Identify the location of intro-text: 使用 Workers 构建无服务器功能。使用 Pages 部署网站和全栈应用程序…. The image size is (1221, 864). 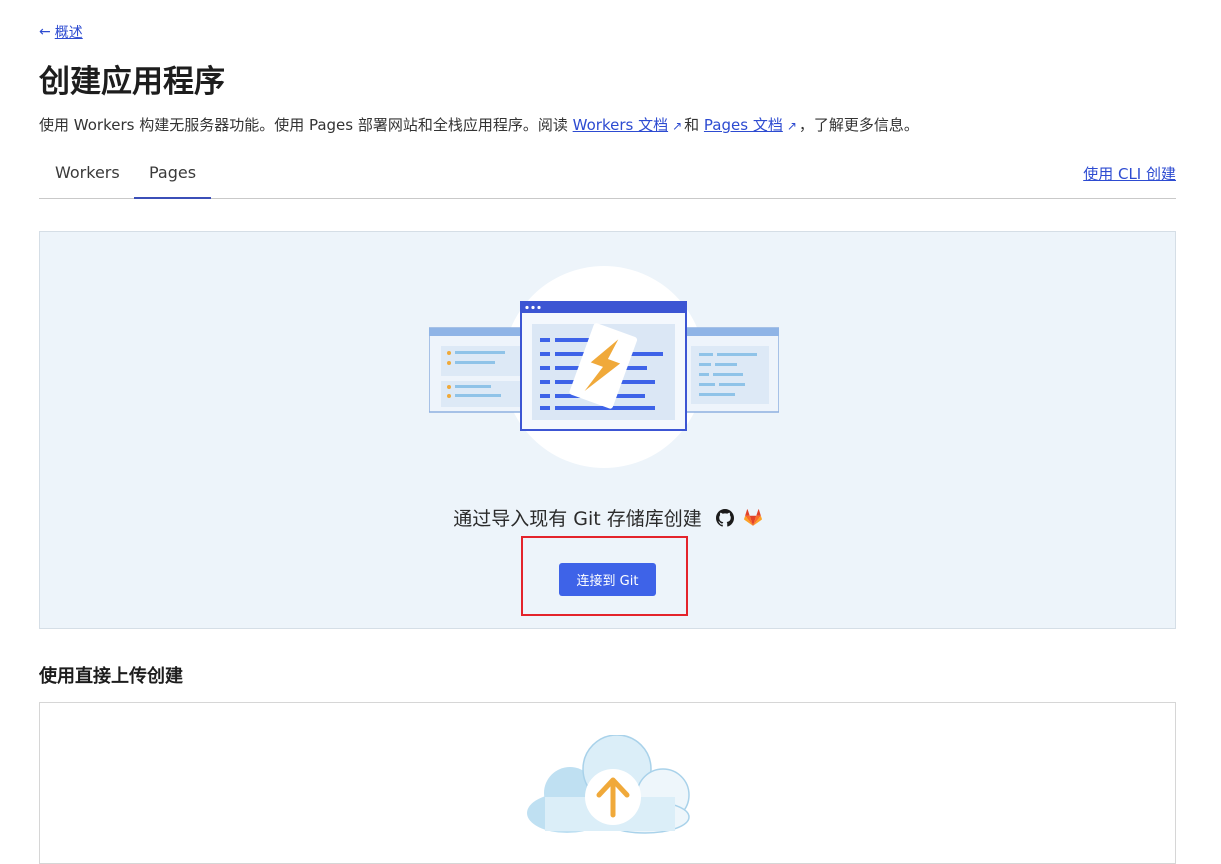
(479, 124).